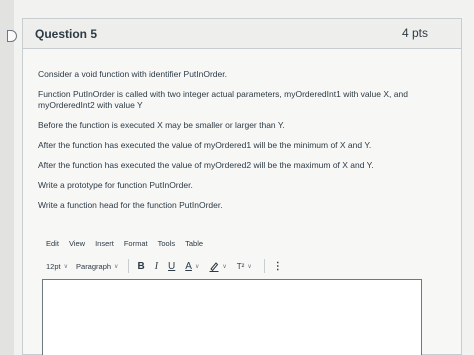 Image resolution: width=474 pixels, height=355 pixels. What do you see at coordinates (240, 266) in the screenshot?
I see `superscript-icon: T²` at bounding box center [240, 266].